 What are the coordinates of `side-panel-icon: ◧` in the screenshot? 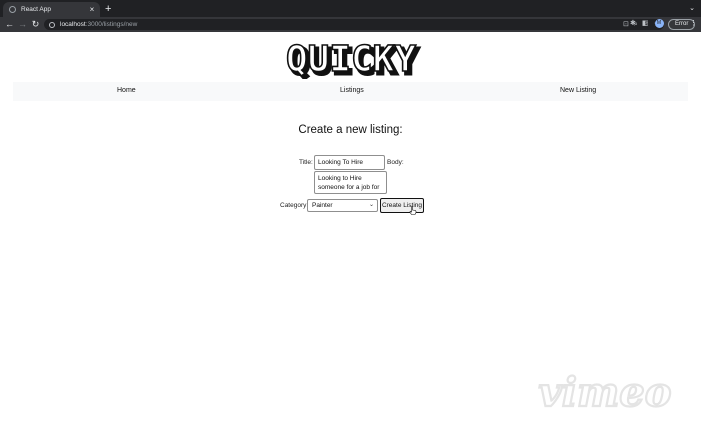 It's located at (645, 23).